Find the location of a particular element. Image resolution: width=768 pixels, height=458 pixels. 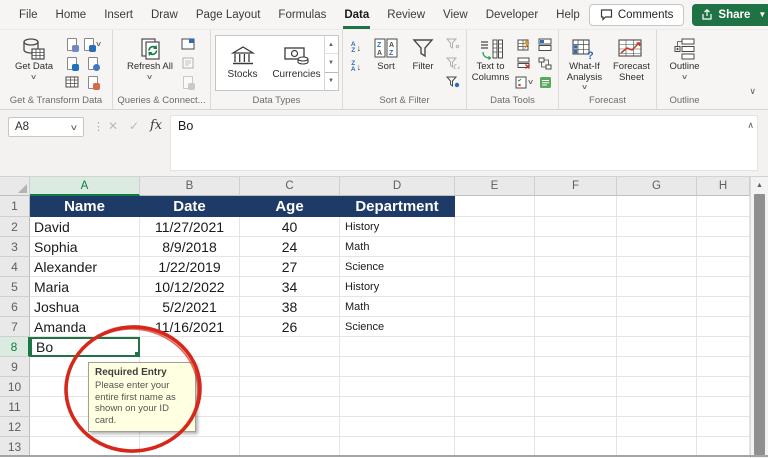

cell-F3 is located at coordinates (576, 247).